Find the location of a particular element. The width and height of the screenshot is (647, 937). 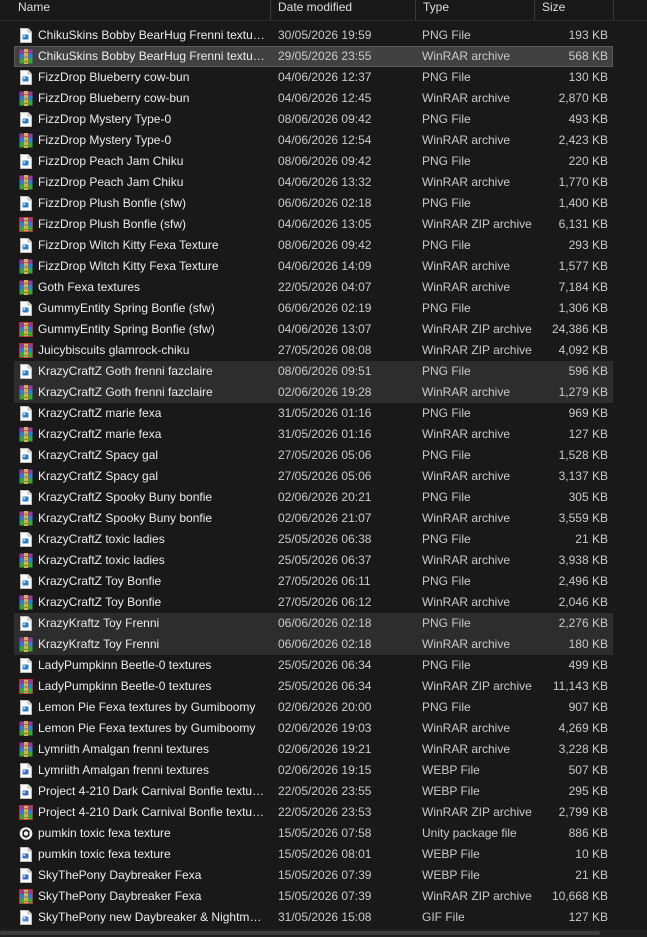

file-date-modified: 15/05/2026 07:39 is located at coordinates (325, 875).